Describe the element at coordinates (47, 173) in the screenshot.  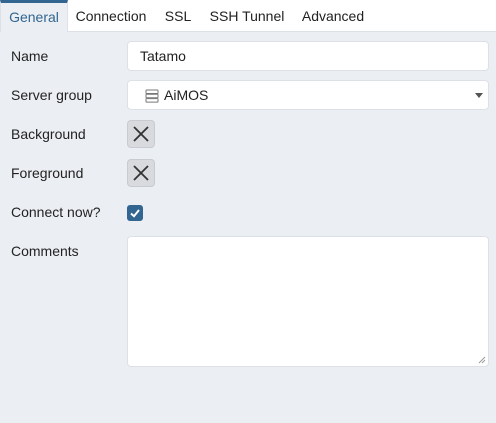
I see `foreground-label: Foreground` at that location.